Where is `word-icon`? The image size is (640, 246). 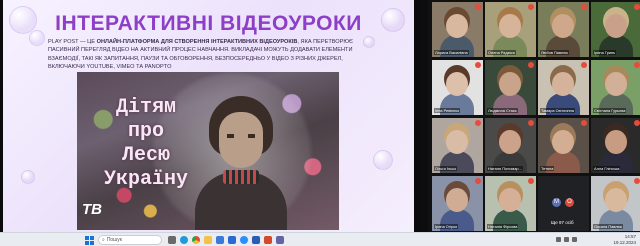
word-icon is located at coordinates (256, 240).